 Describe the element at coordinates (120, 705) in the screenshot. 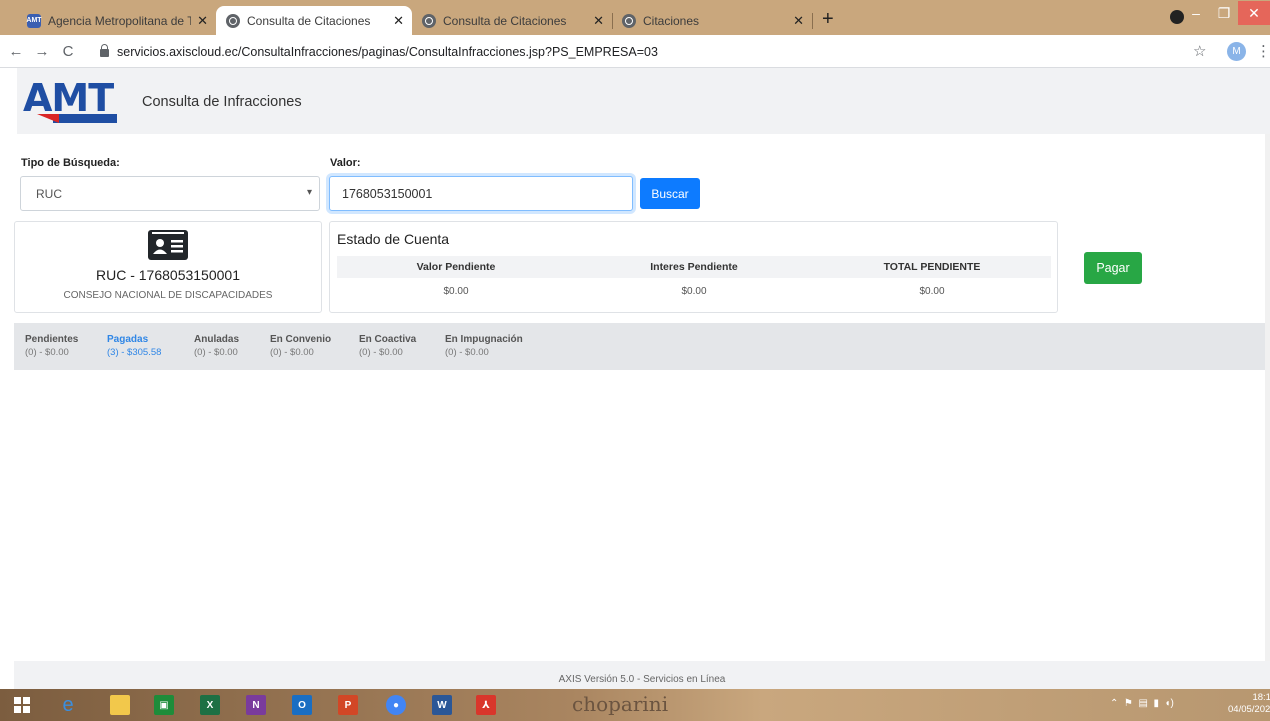

I see `file-explorer-icon` at that location.